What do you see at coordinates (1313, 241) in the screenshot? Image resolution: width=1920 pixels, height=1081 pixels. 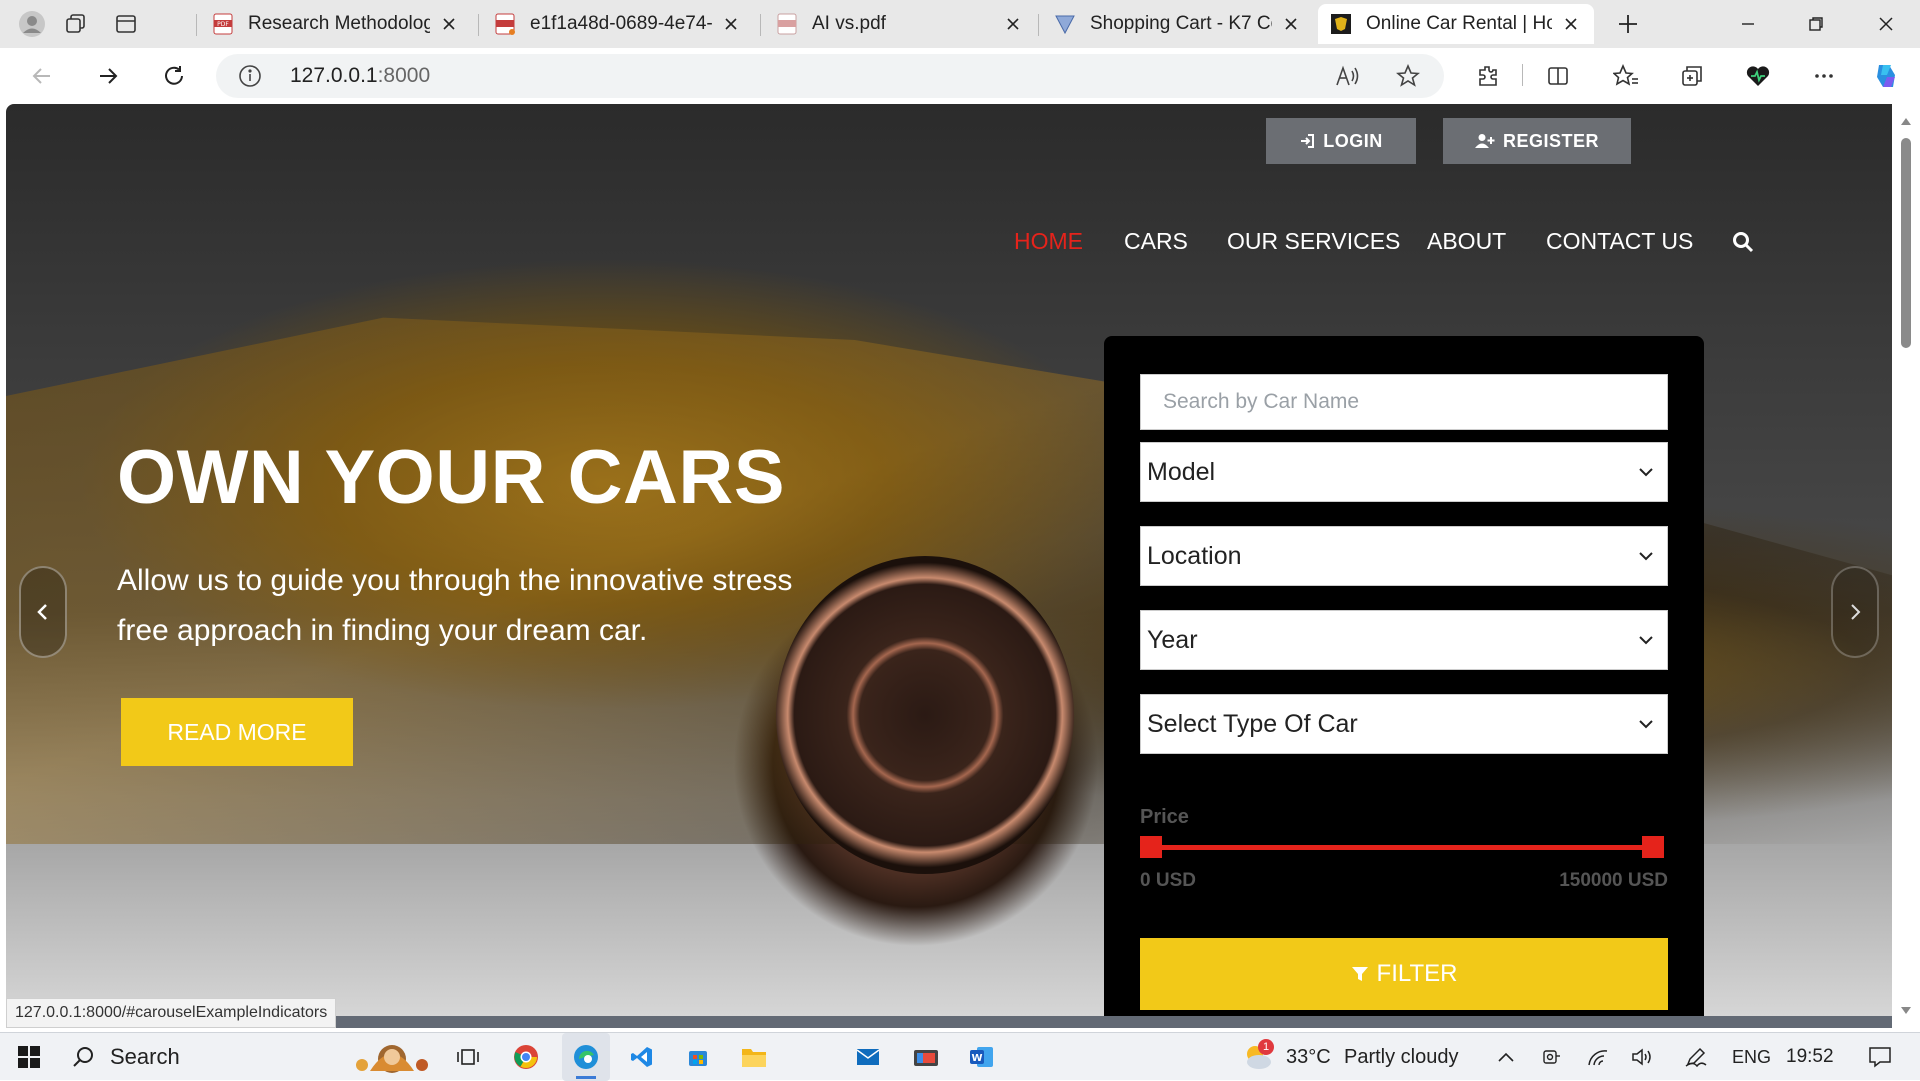 I see `nav-our-services: OUR SERVICES` at bounding box center [1313, 241].